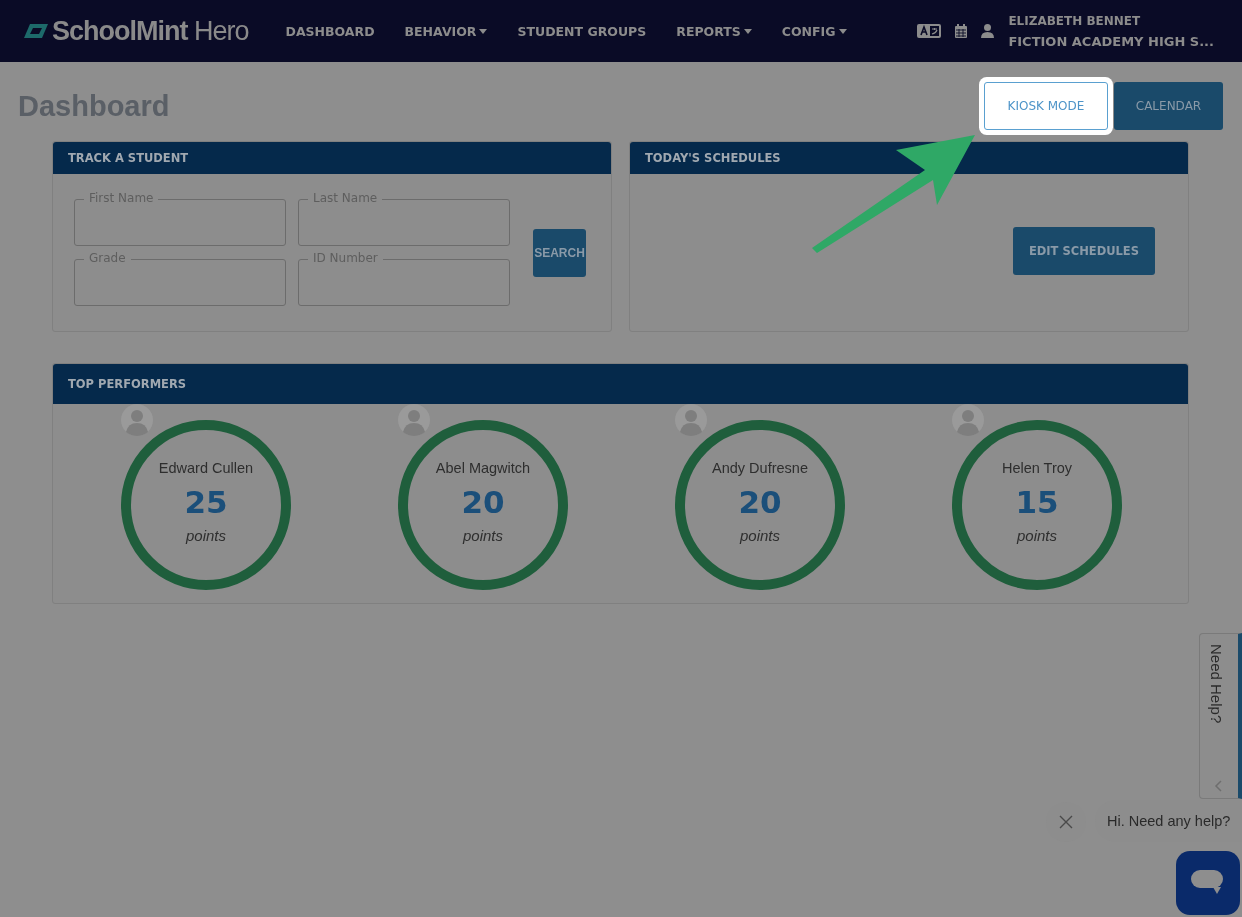  What do you see at coordinates (814, 31) in the screenshot?
I see `nav-link: CONFIG` at bounding box center [814, 31].